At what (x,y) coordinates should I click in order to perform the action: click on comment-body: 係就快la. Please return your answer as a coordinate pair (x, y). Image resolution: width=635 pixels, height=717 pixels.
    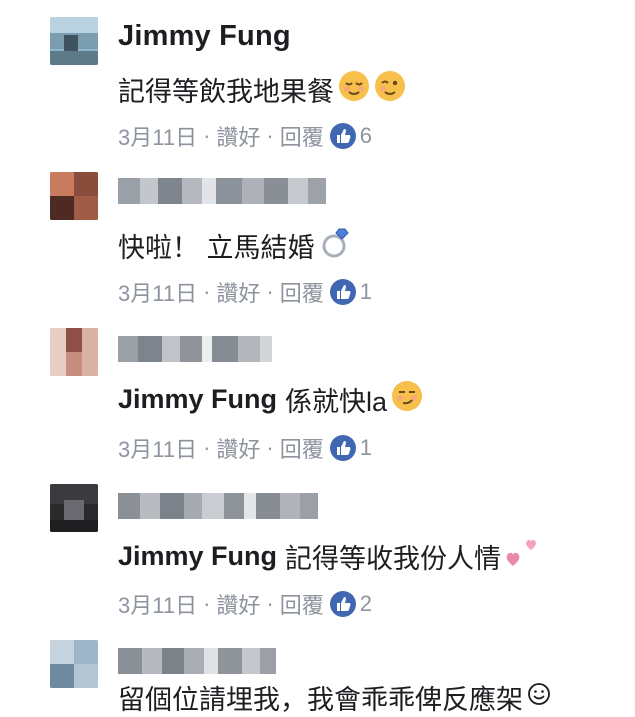
    Looking at the image, I should click on (336, 402).